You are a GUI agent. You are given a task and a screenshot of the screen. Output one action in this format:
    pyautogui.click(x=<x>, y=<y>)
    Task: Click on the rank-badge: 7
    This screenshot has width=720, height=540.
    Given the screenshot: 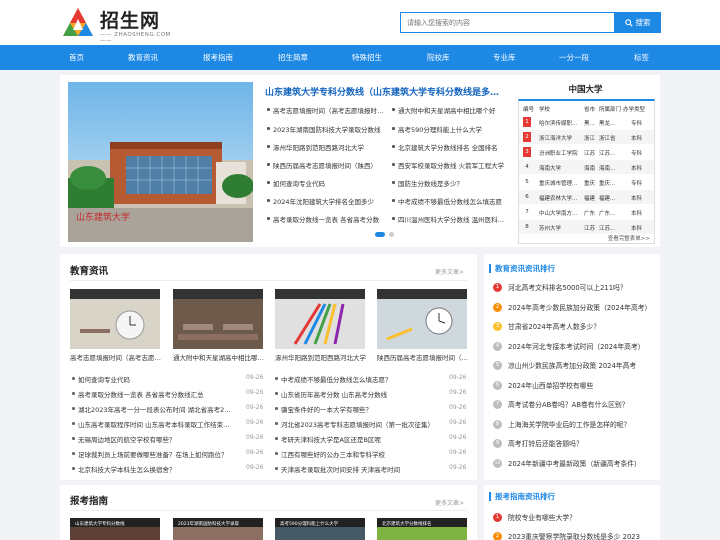 What is the action you would take?
    pyautogui.click(x=527, y=212)
    